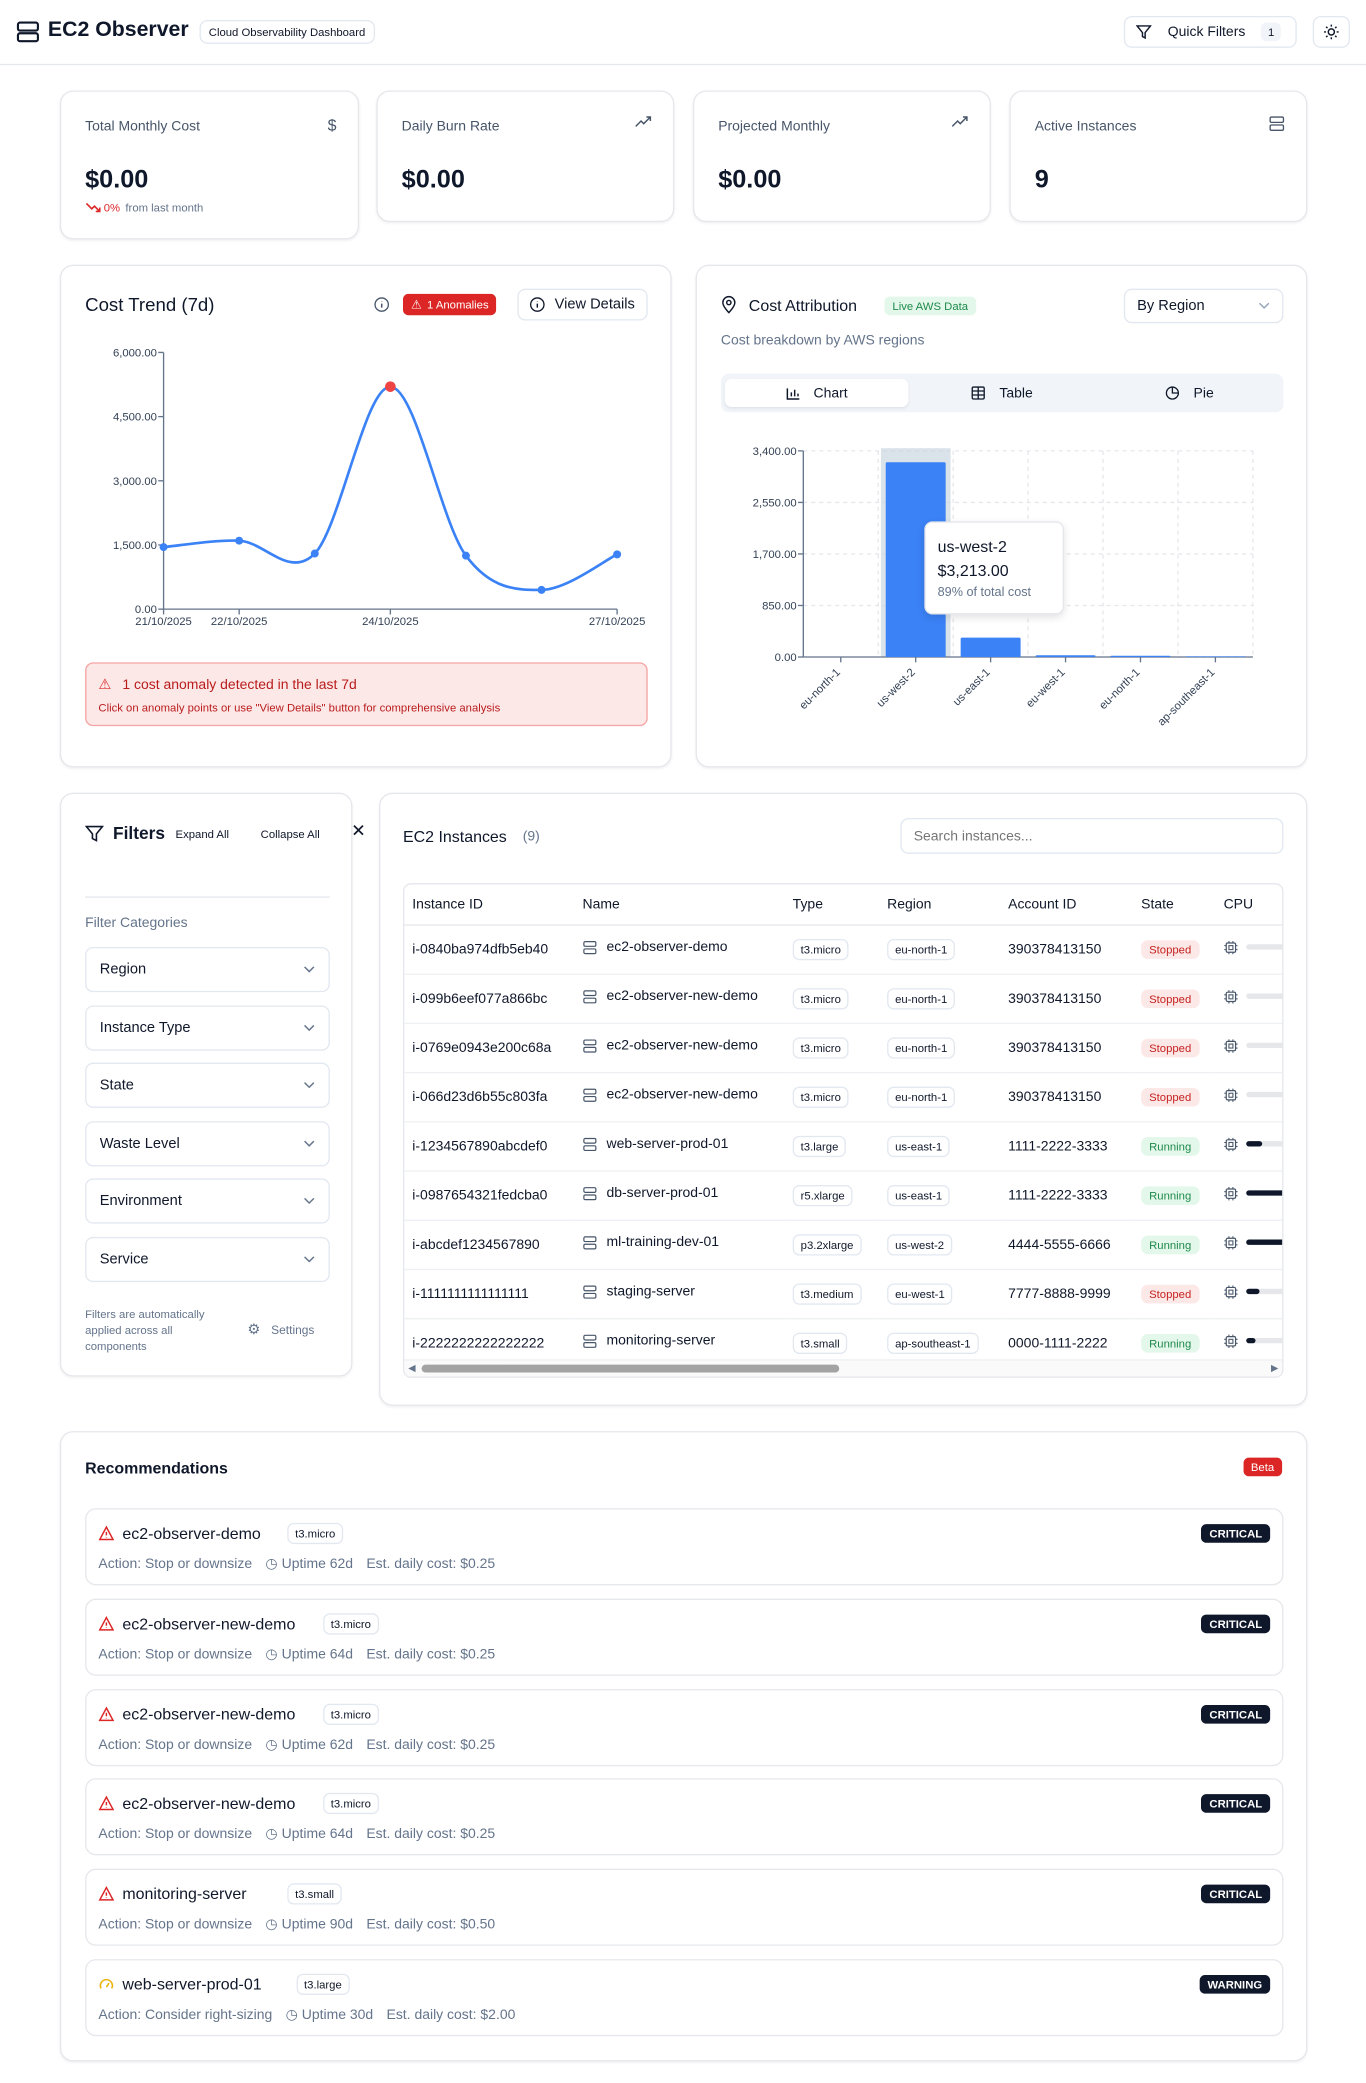 This screenshot has height=2083, width=1366. I want to click on anomaly-alert-title: 1 cost anomaly detected in the last 7d, so click(239, 684).